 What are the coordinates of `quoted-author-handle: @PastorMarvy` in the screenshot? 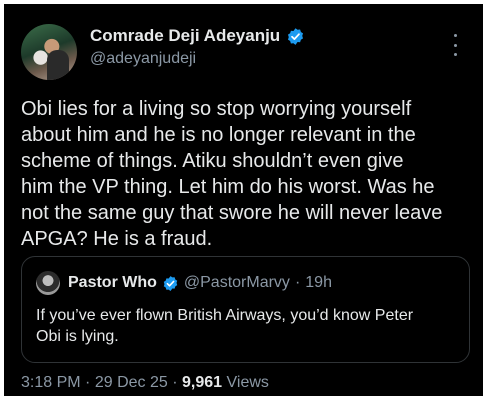 It's located at (237, 283).